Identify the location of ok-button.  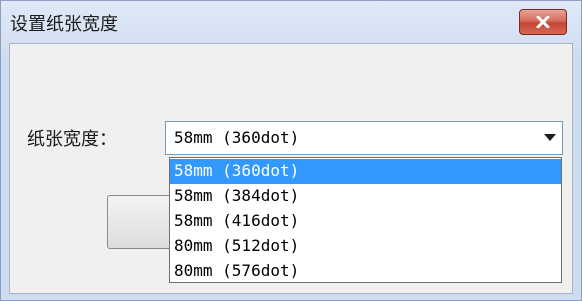
(142, 222).